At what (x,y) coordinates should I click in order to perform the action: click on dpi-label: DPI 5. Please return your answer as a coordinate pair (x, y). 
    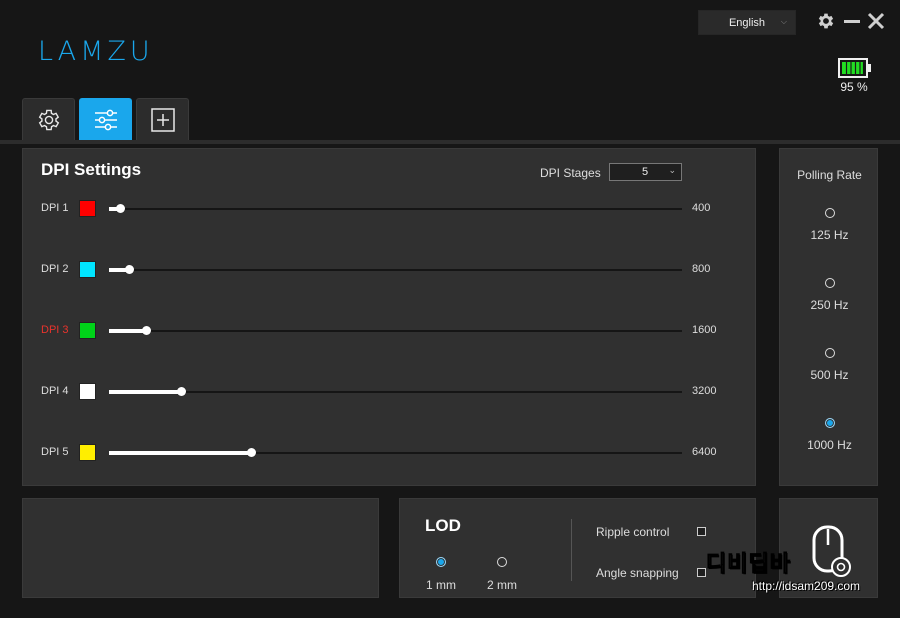
    Looking at the image, I should click on (55, 452).